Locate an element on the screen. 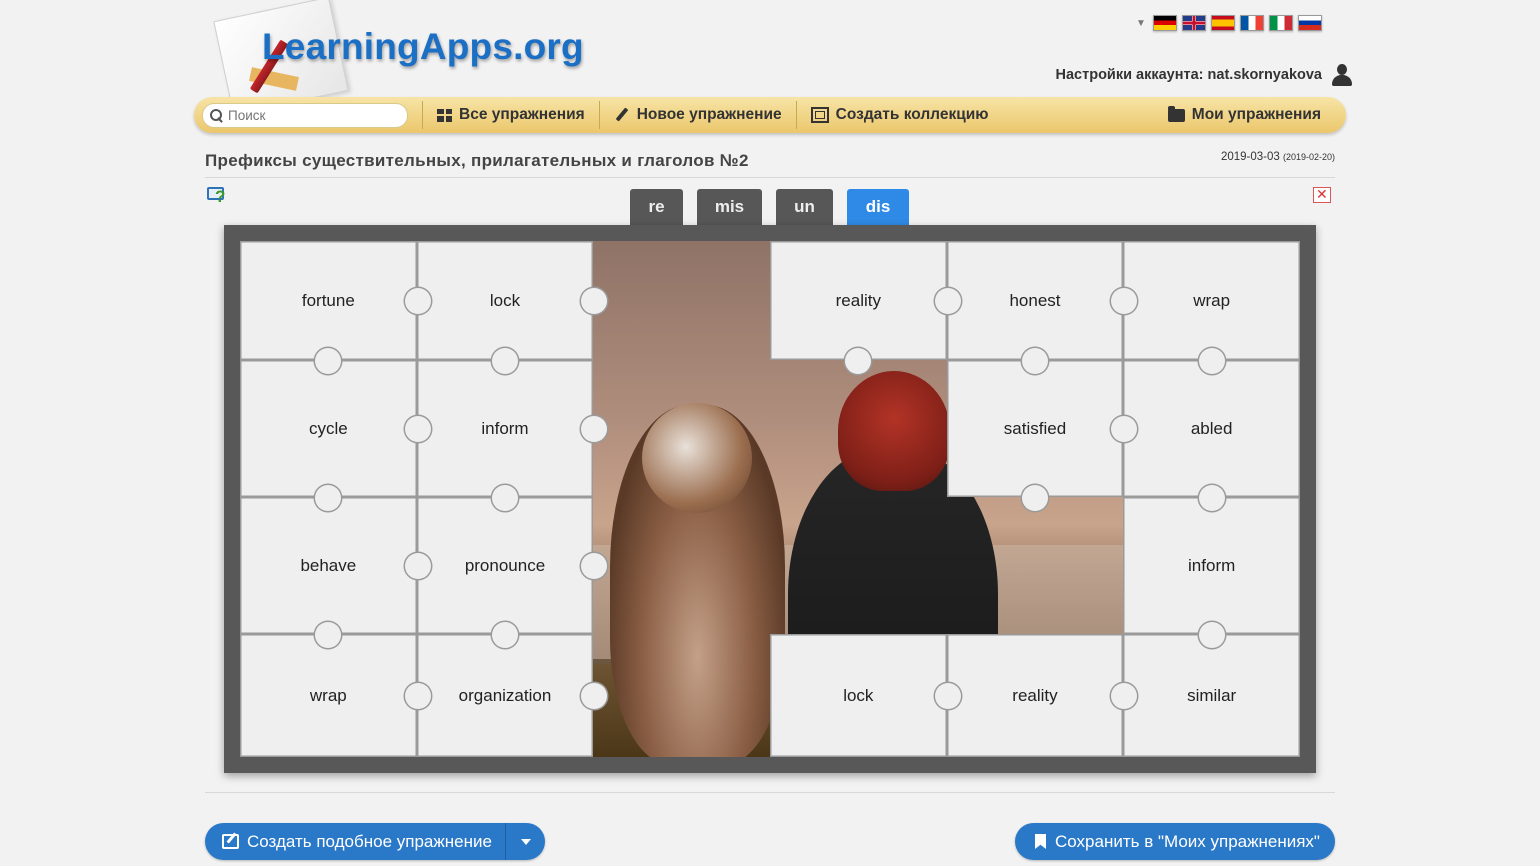 The height and width of the screenshot is (866, 1540). puzzle-piece: similar is located at coordinates (1211, 695).